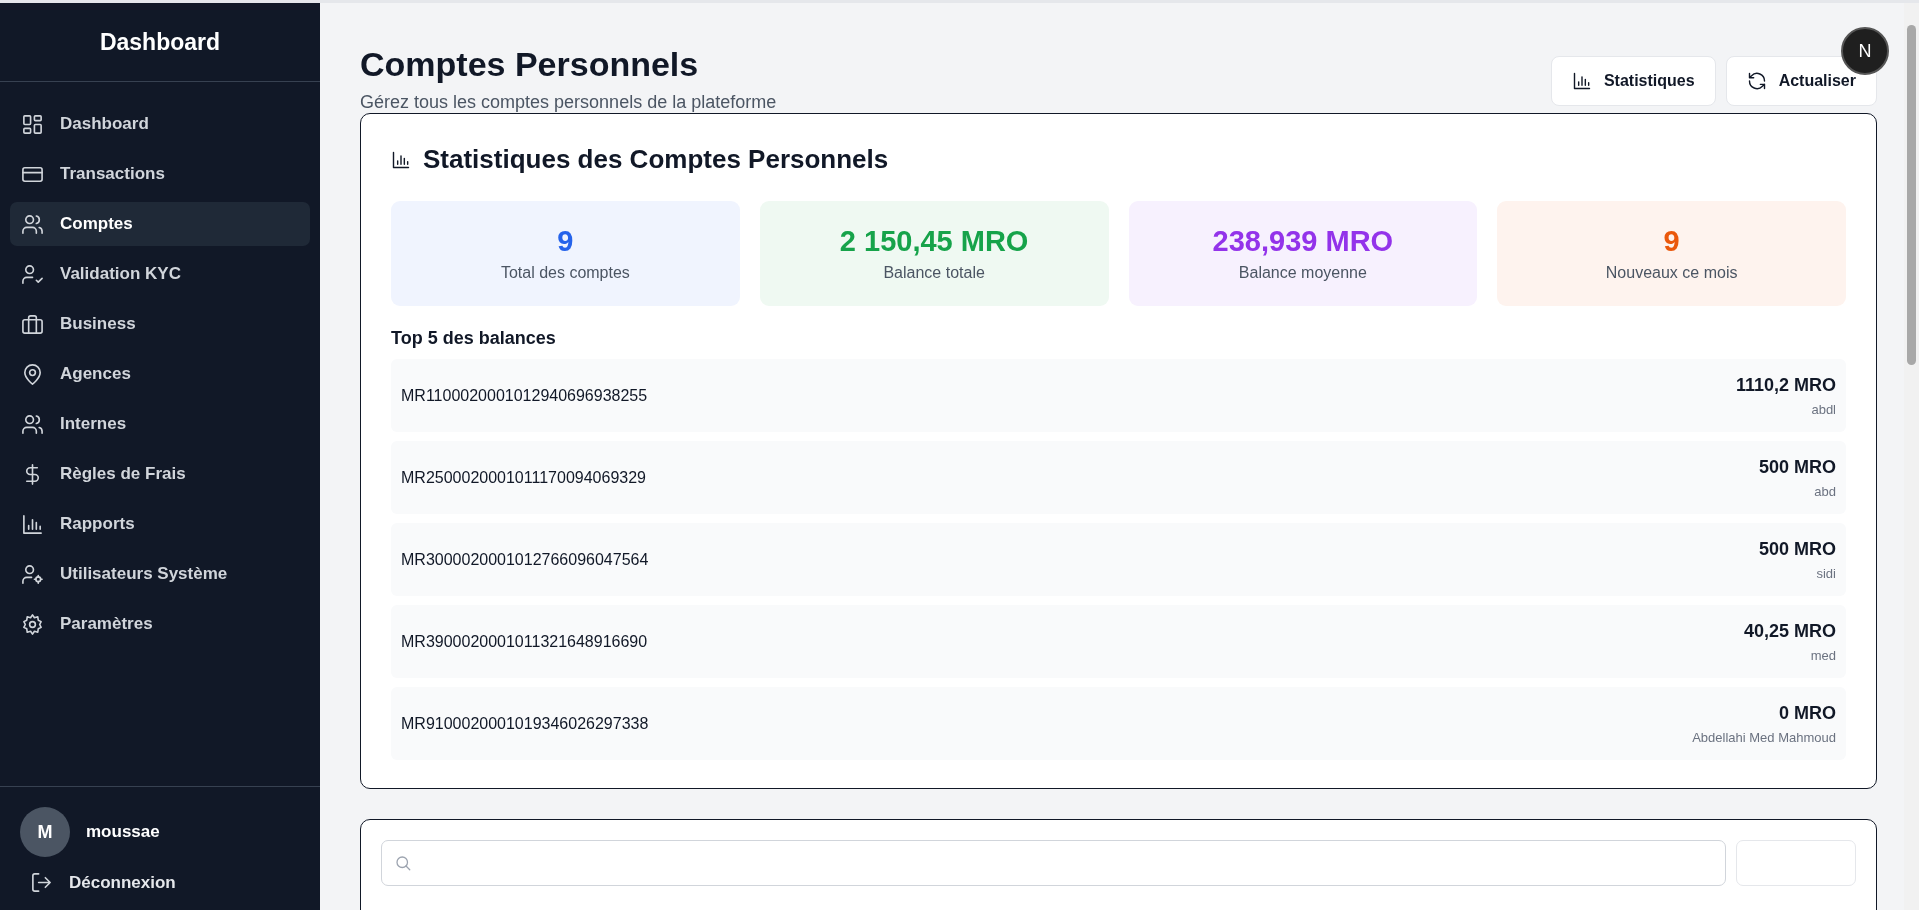  What do you see at coordinates (1801, 81) in the screenshot?
I see `refresh-button: Actualiser` at bounding box center [1801, 81].